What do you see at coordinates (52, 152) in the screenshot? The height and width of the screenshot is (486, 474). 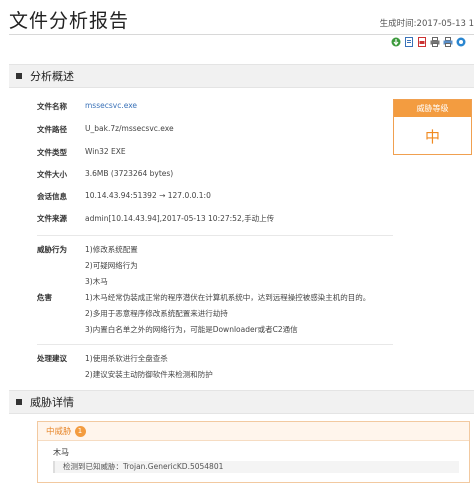 I see `file-type-label: 文件类型` at bounding box center [52, 152].